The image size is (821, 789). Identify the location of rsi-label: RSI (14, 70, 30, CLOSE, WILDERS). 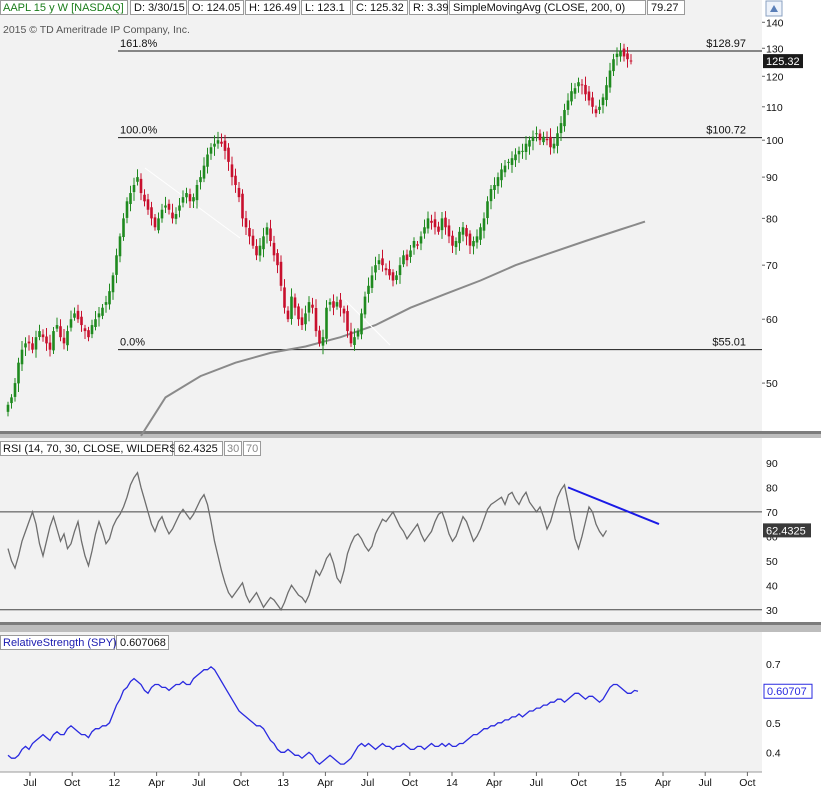
(91, 449).